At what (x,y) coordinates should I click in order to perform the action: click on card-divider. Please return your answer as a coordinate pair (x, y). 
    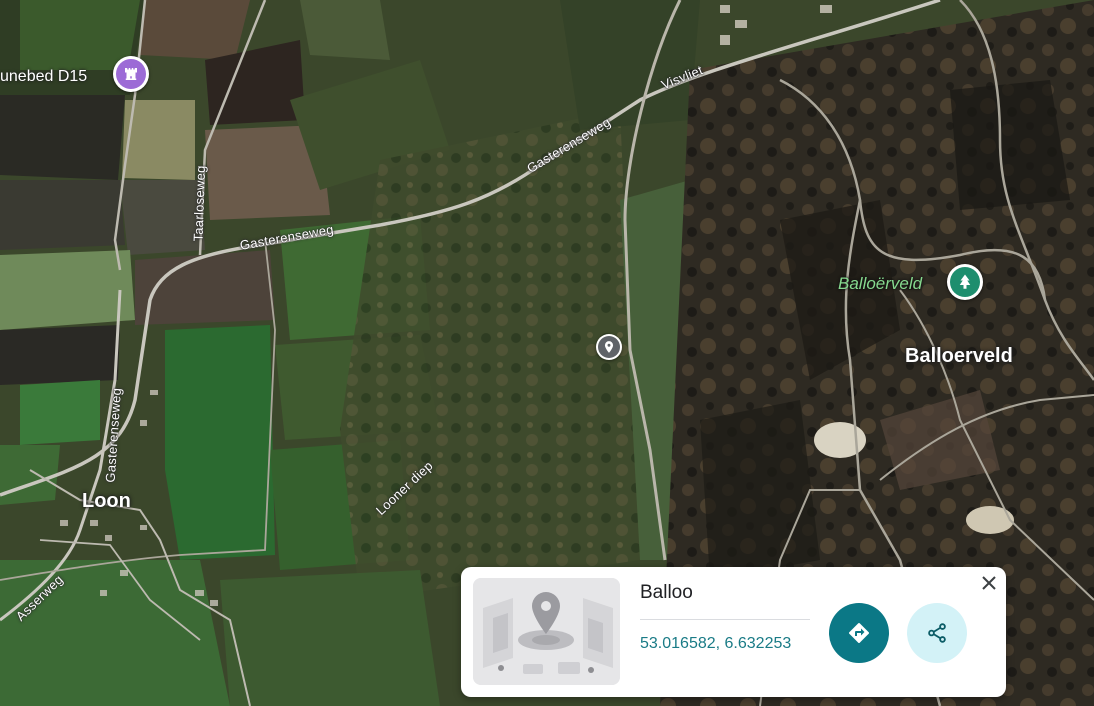
    Looking at the image, I should click on (725, 619).